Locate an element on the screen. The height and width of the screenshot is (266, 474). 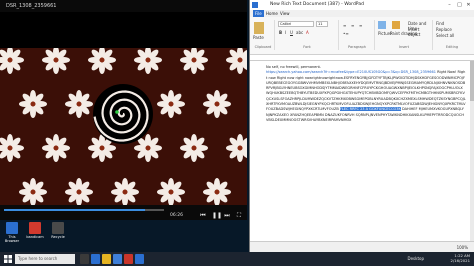
clock: 1:22 AM 2/16/2021 is located at coordinates (460, 258).